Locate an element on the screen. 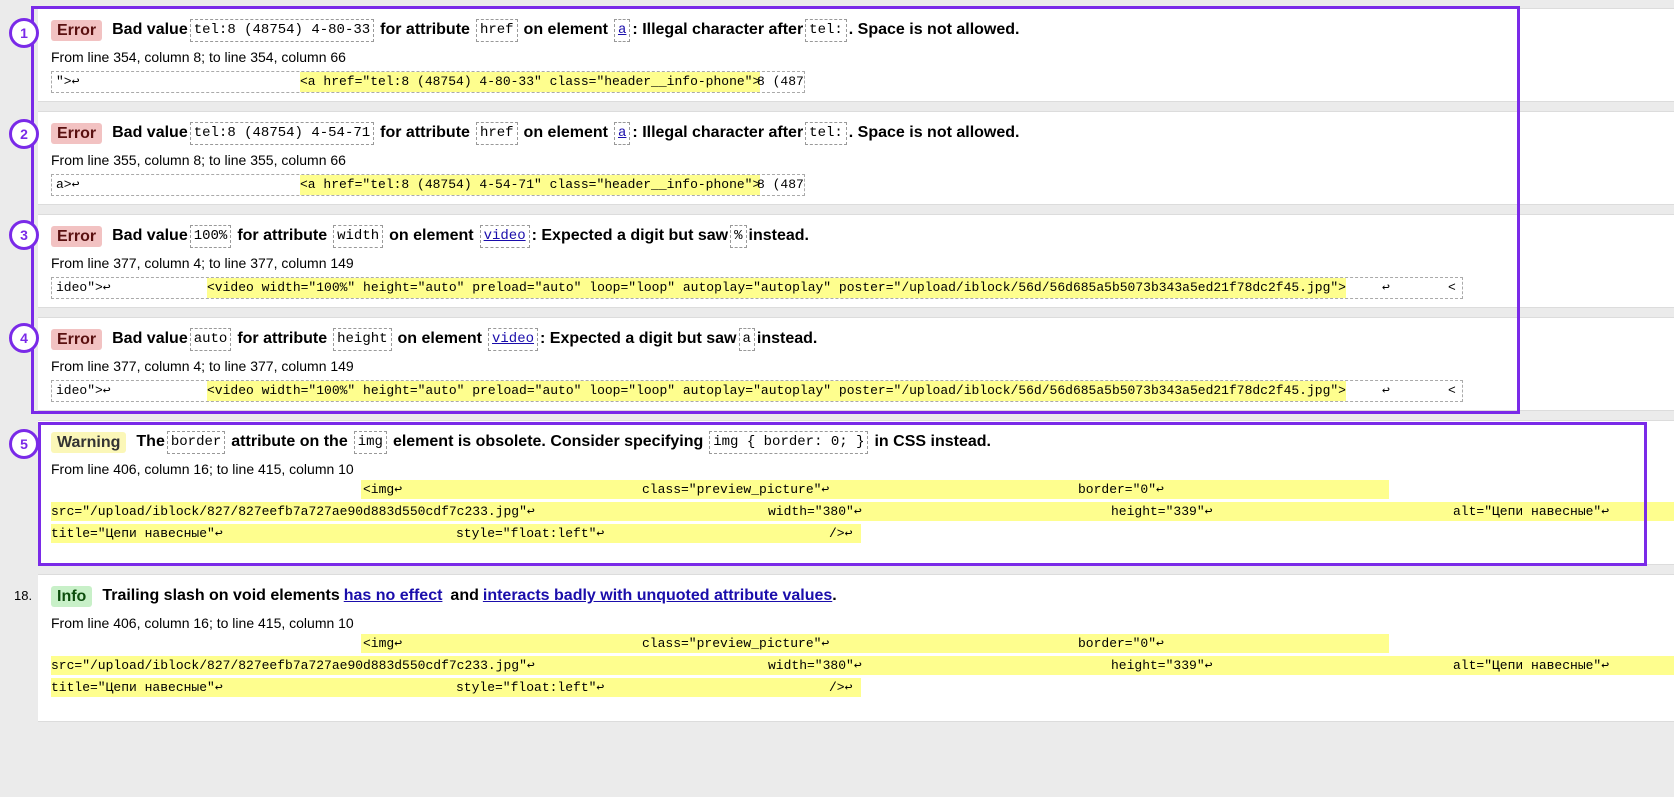 This screenshot has width=1674, height=797. marker-circle-2: 2 is located at coordinates (24, 134).